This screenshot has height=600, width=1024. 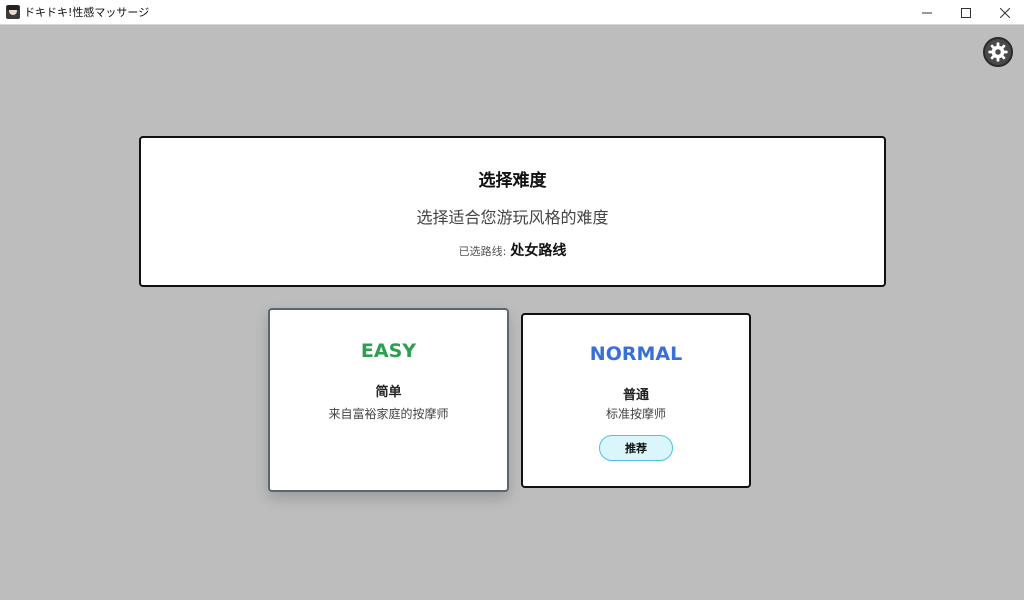 I want to click on selected-route-label: 已选路线:, so click(x=482, y=251).